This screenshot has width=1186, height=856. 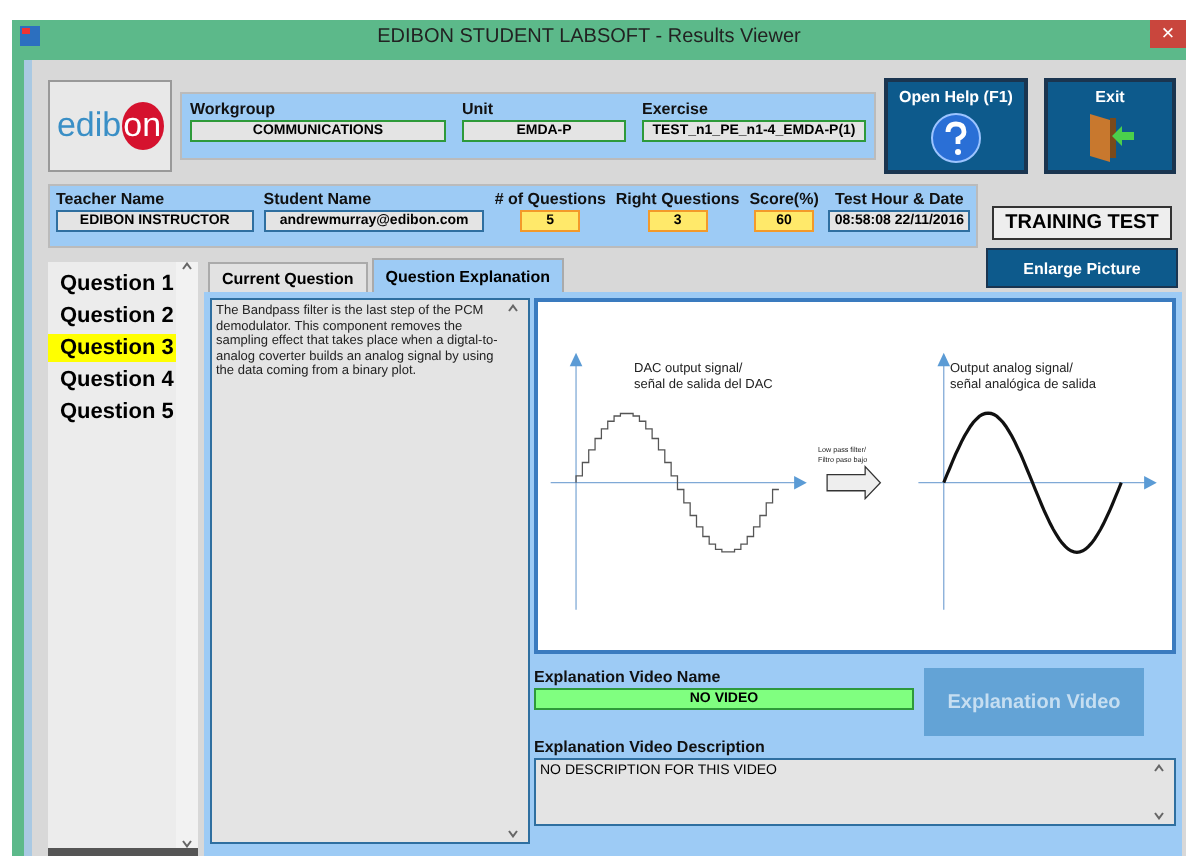 I want to click on field-label: Test Hour & Date, so click(x=899, y=199).